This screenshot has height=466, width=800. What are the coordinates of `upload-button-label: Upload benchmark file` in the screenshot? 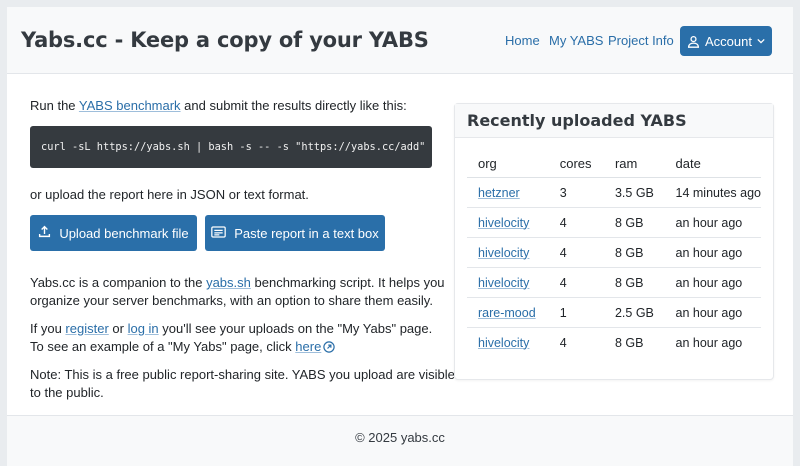 It's located at (124, 233).